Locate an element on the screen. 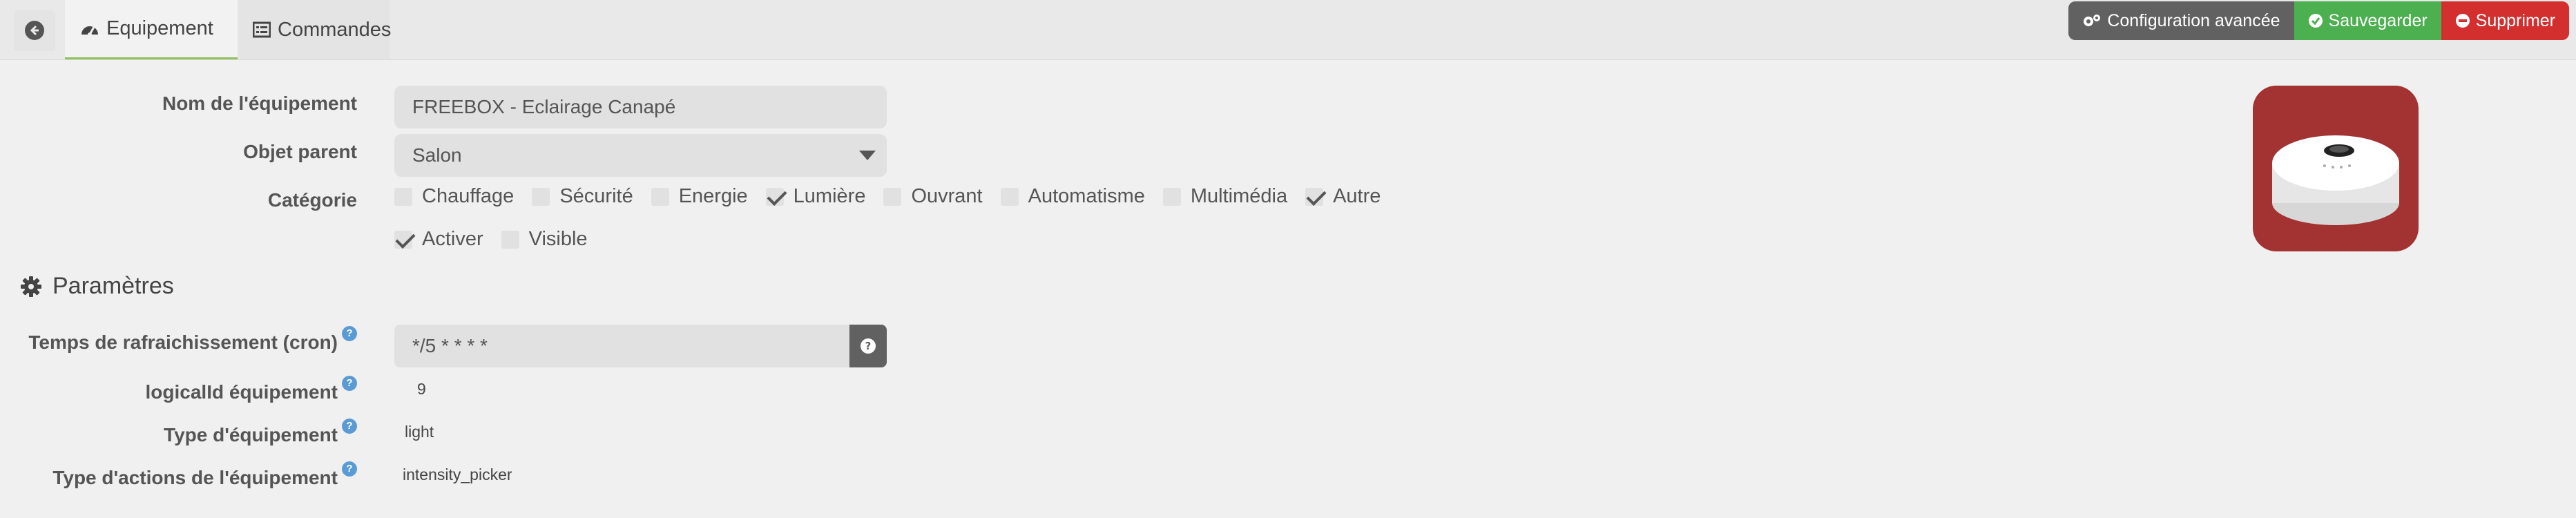 The width and height of the screenshot is (2576, 518). category-chauffage: Chauffage is located at coordinates (454, 196).